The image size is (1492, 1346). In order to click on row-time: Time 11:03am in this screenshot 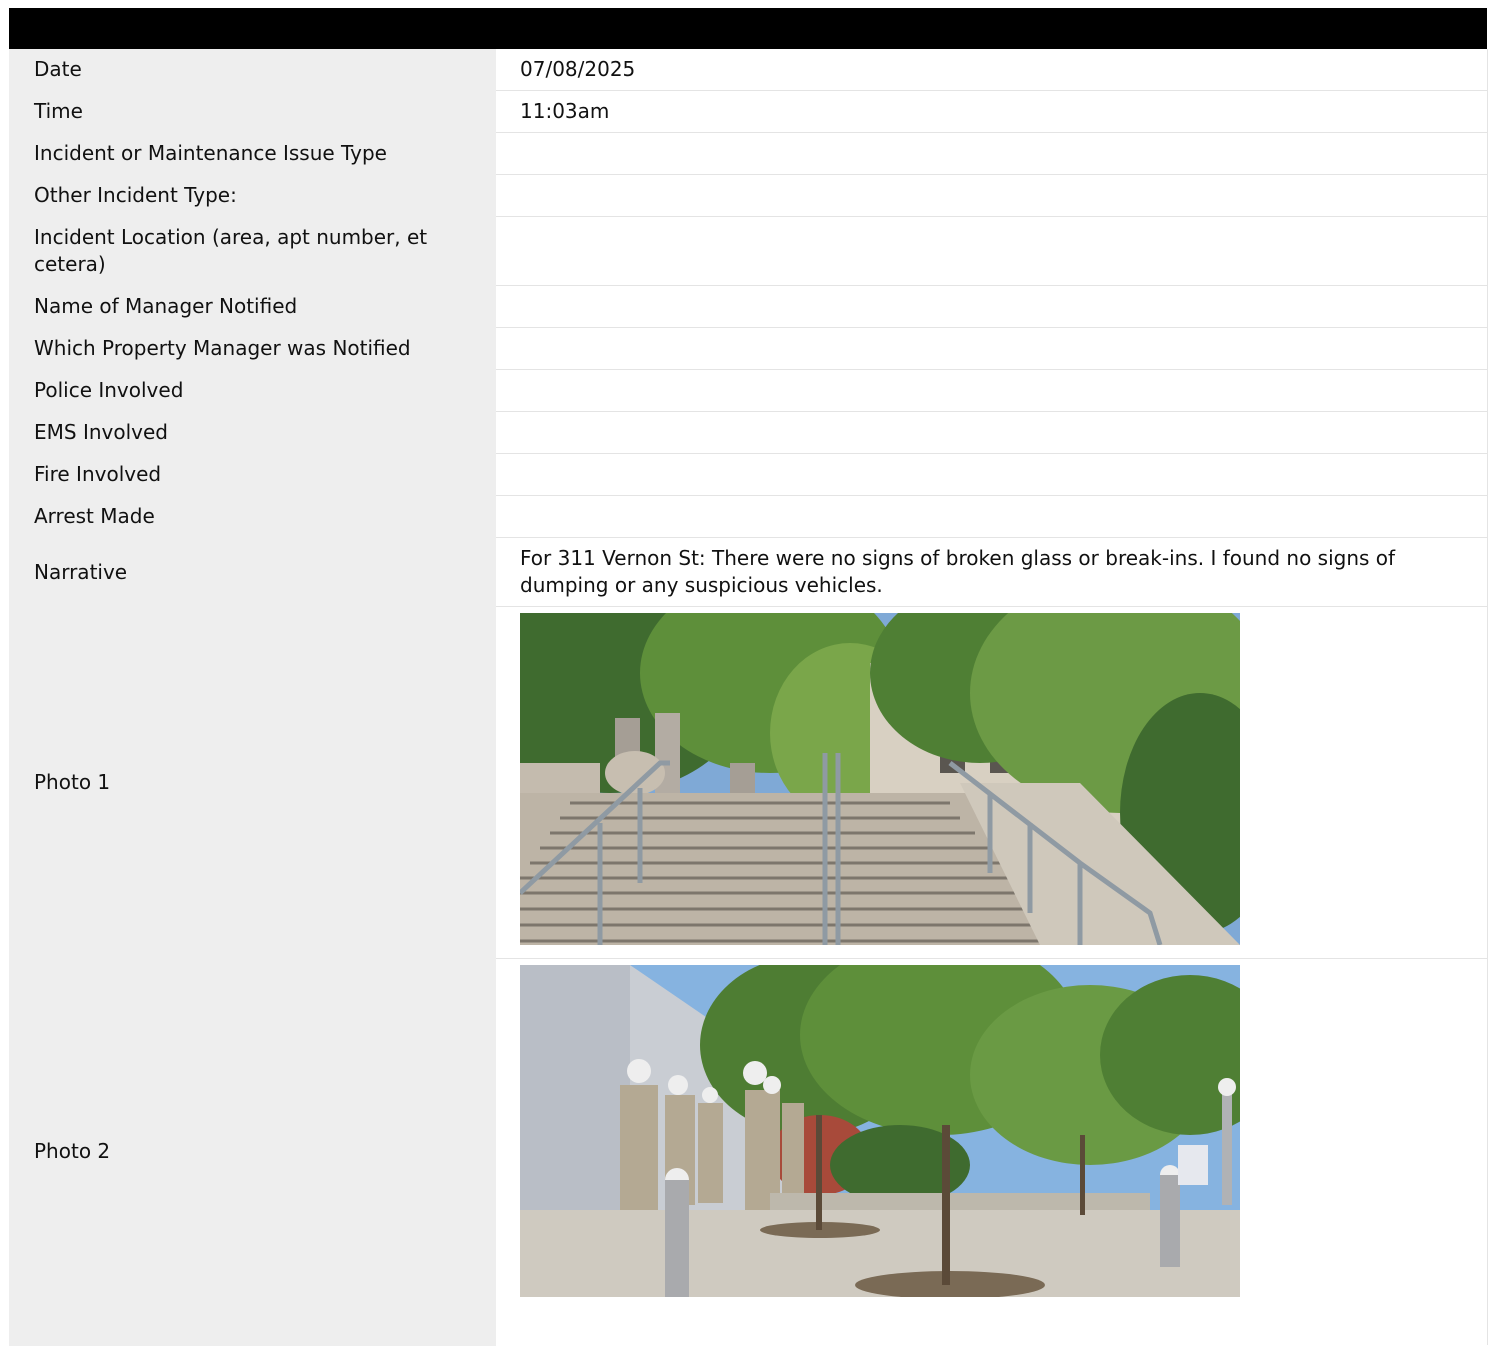, I will do `click(748, 111)`.